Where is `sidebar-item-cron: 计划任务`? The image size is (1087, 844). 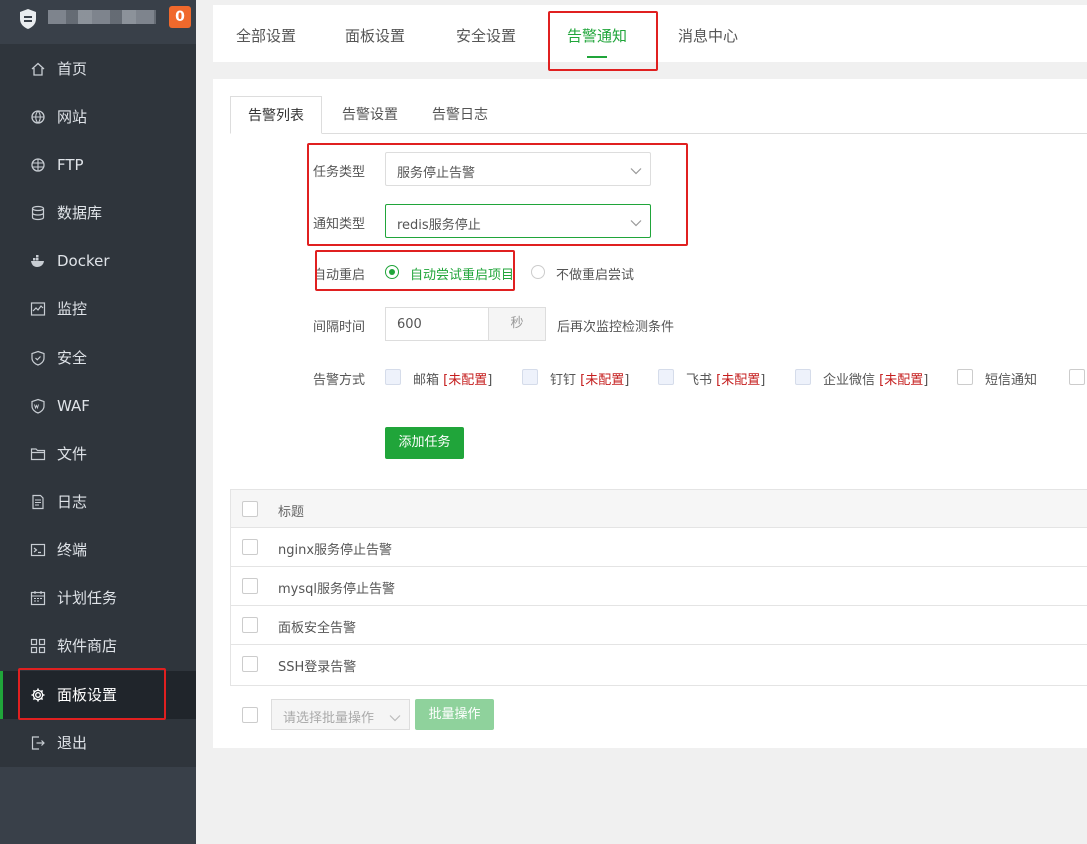 sidebar-item-cron: 计划任务 is located at coordinates (98, 598).